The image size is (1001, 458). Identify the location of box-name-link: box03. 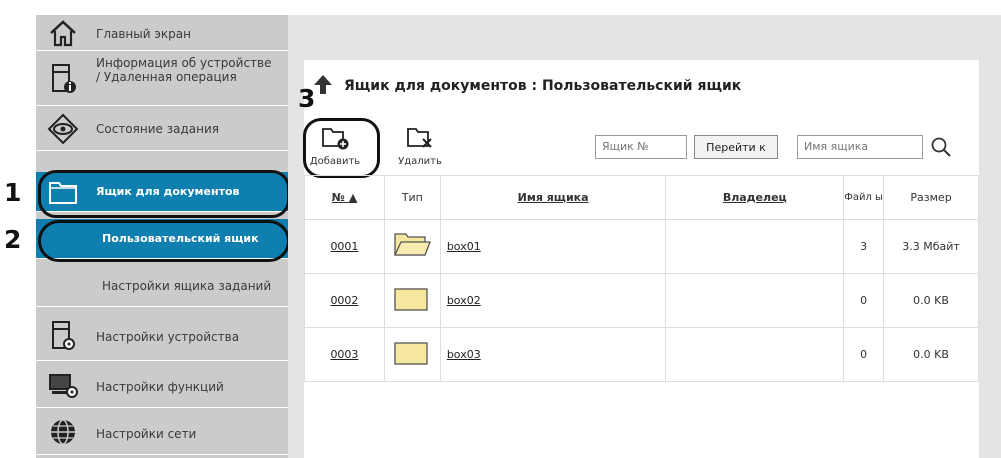
(464, 354).